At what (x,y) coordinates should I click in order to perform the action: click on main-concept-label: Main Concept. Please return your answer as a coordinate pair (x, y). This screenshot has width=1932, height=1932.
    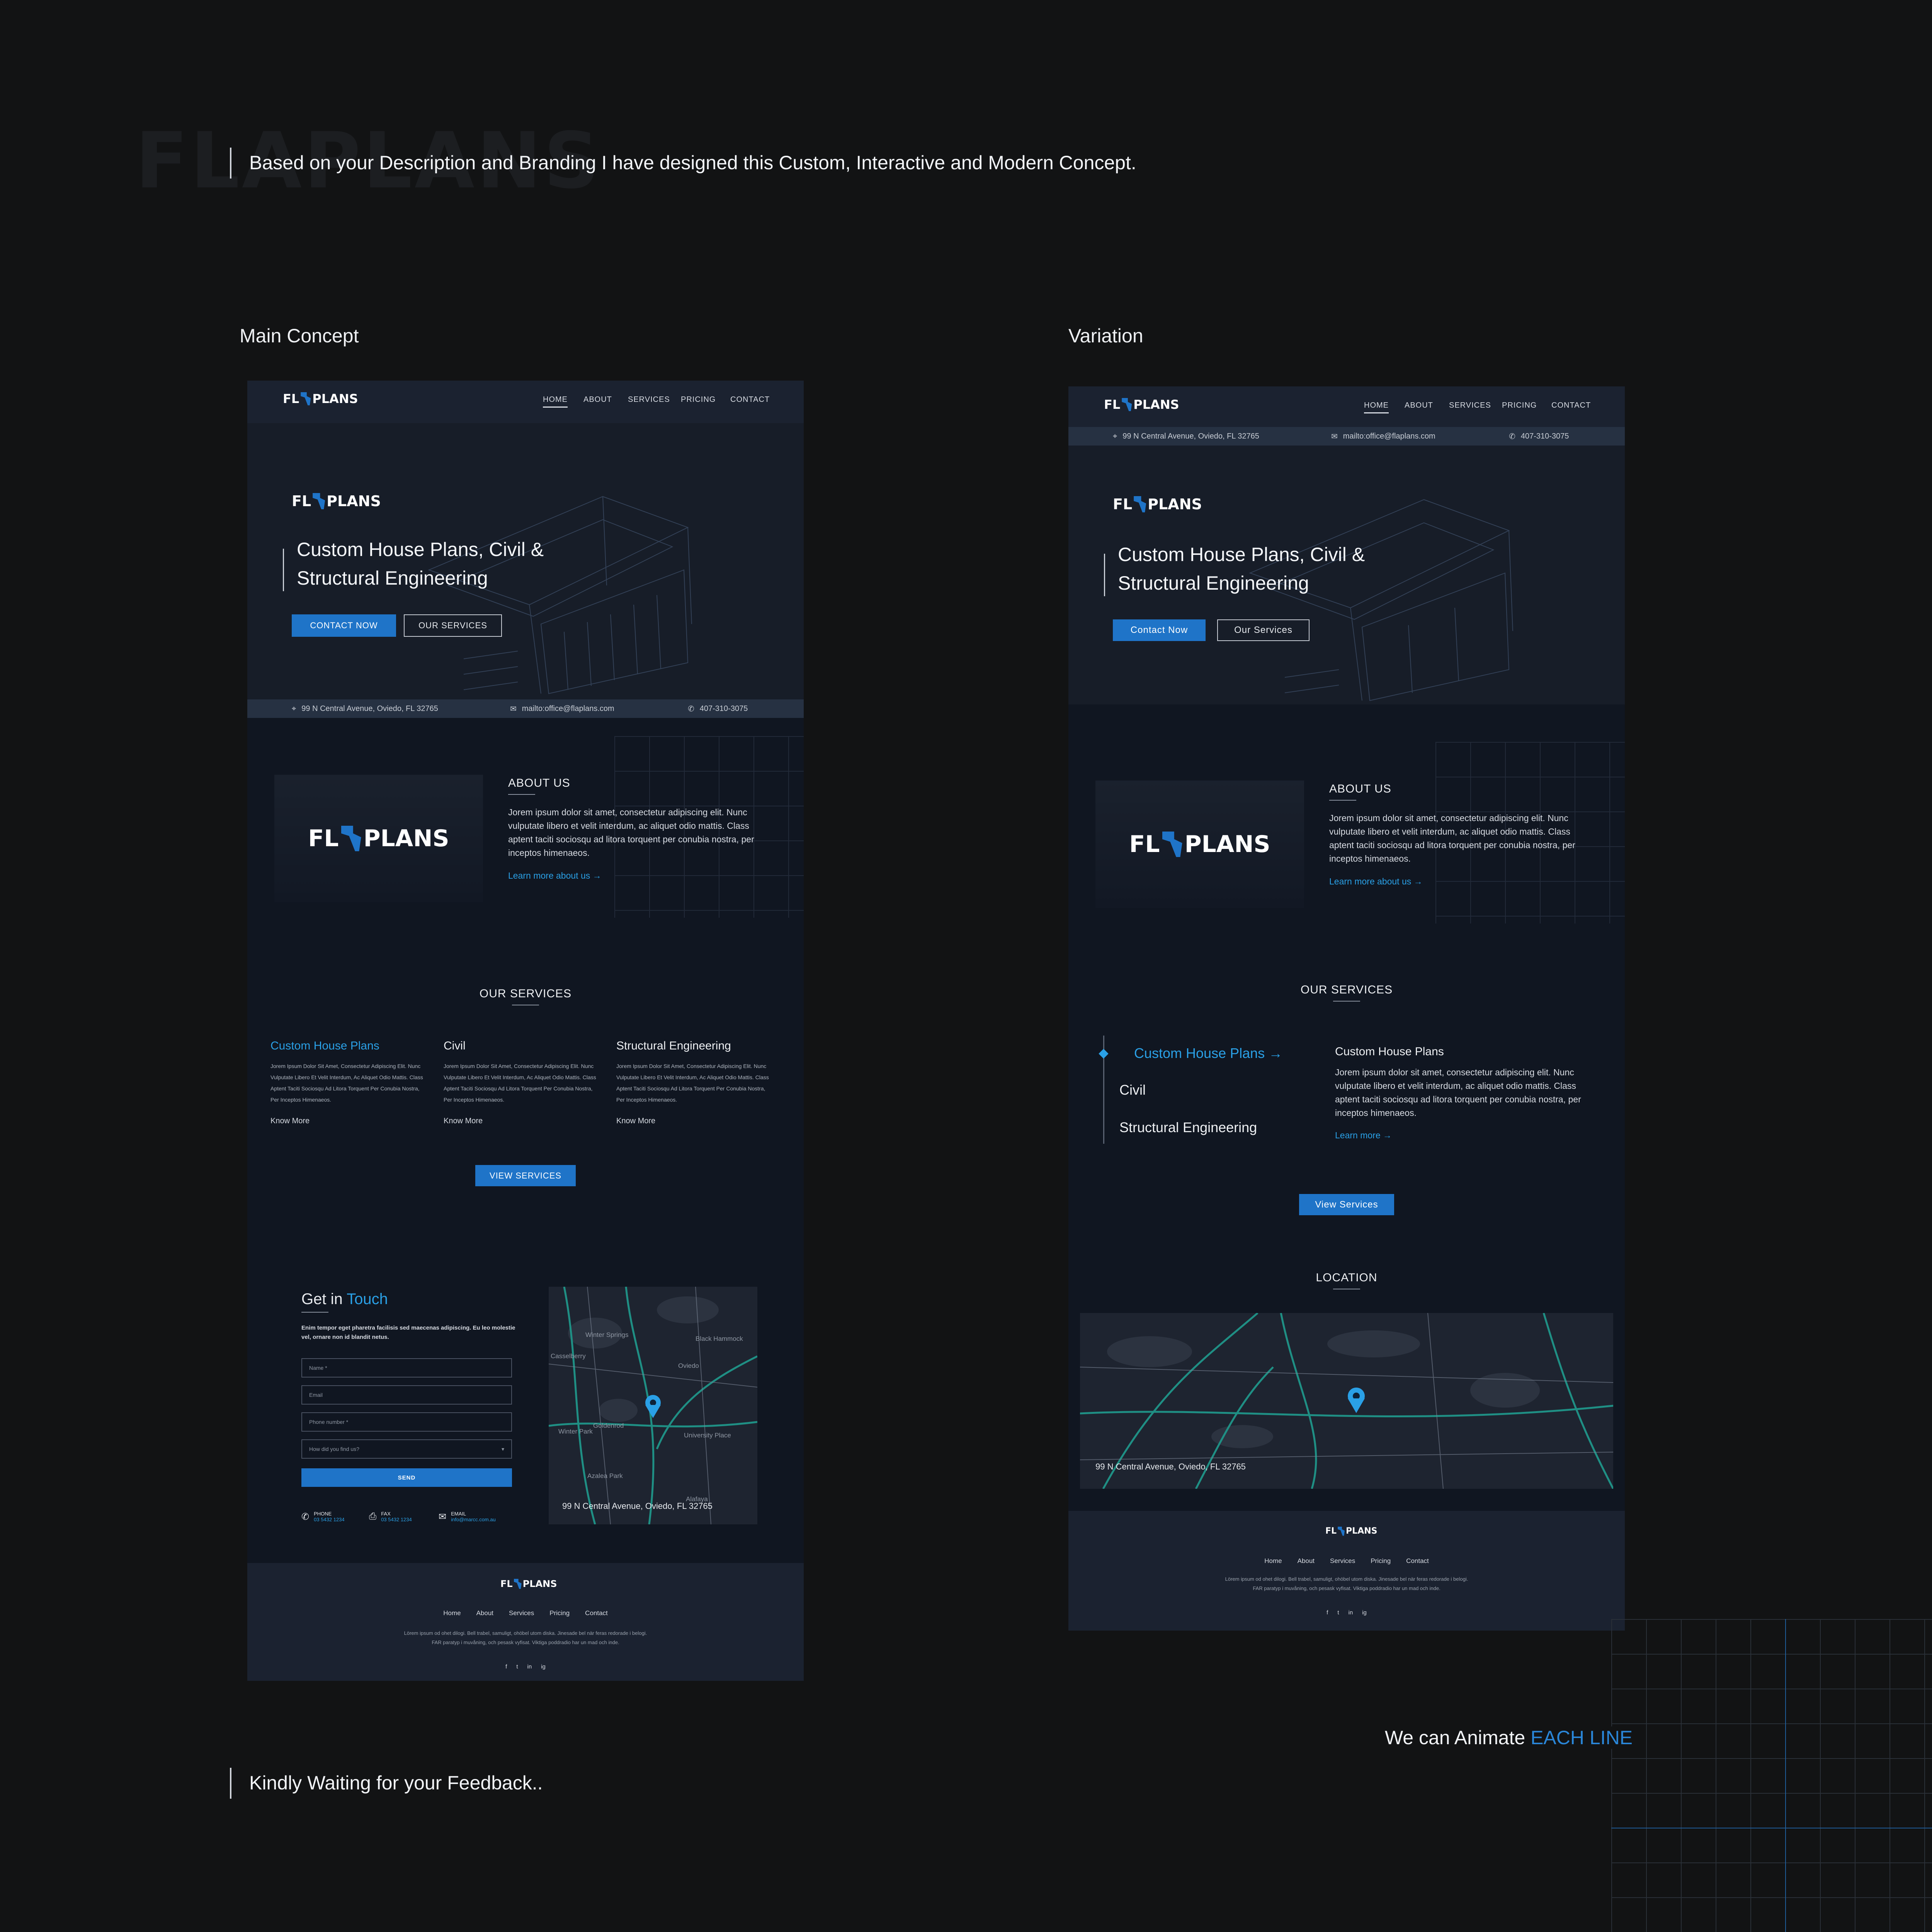
    Looking at the image, I should click on (300, 336).